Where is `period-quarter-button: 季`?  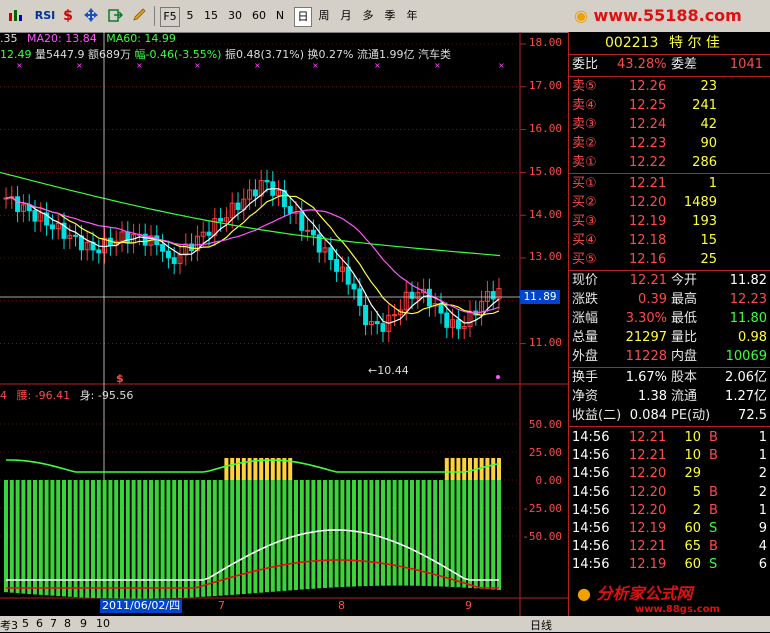
period-quarter-button: 季 is located at coordinates (390, 16).